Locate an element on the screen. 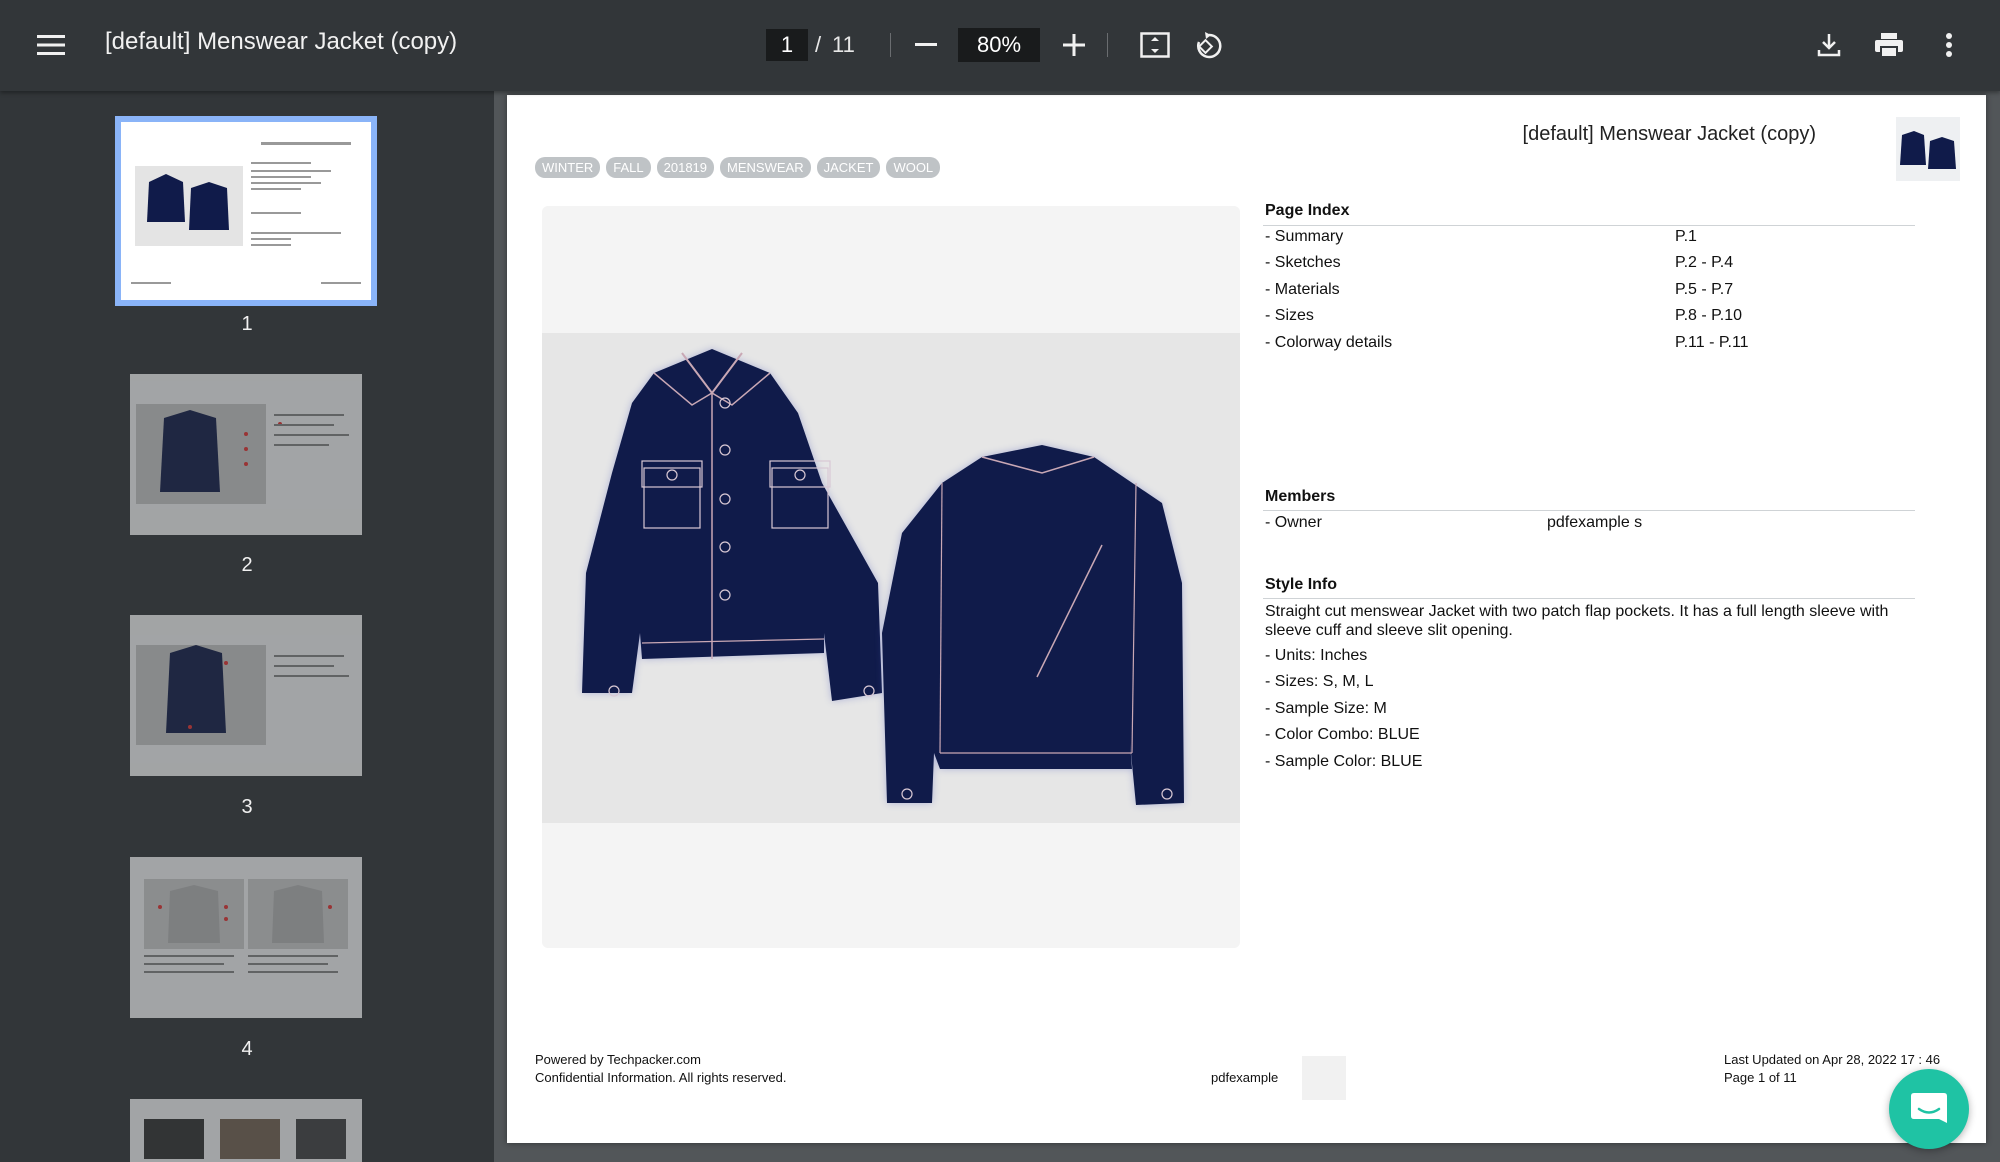  style-info-item: - Sample Size: M is located at coordinates (1326, 708).